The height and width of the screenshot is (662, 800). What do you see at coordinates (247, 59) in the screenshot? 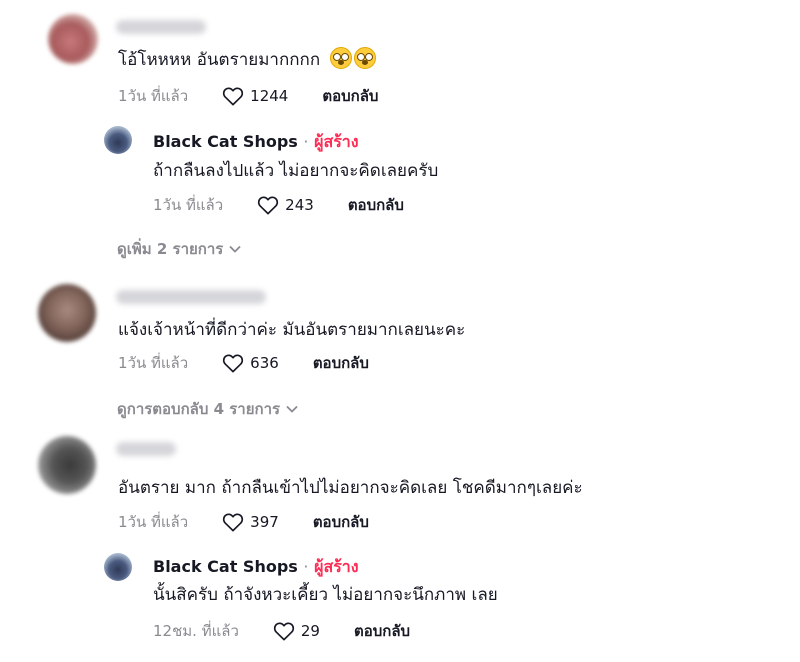
I see `comment-text: โอ้โหหหห อันตรายมากกกก` at bounding box center [247, 59].